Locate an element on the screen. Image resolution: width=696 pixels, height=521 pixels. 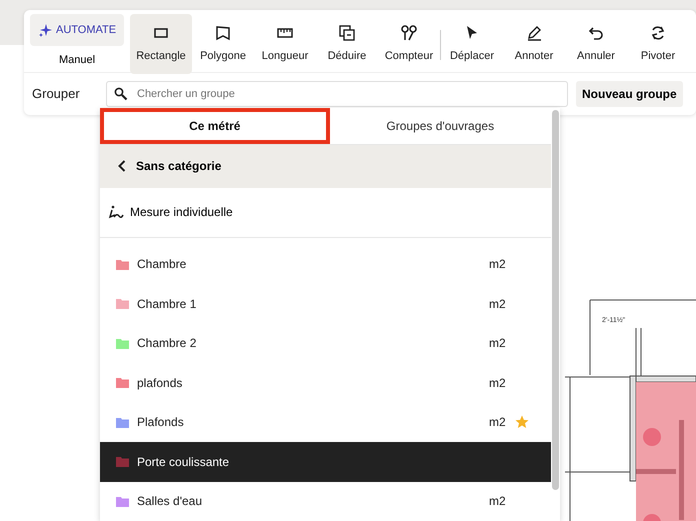
overlapping-squares-icon is located at coordinates (347, 33).